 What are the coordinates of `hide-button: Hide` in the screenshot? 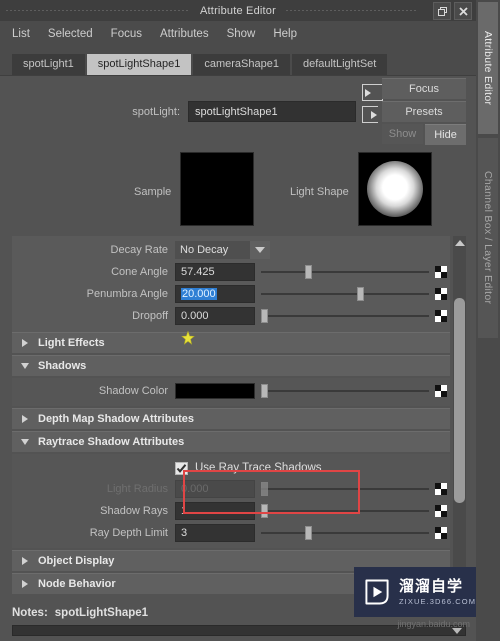 It's located at (445, 134).